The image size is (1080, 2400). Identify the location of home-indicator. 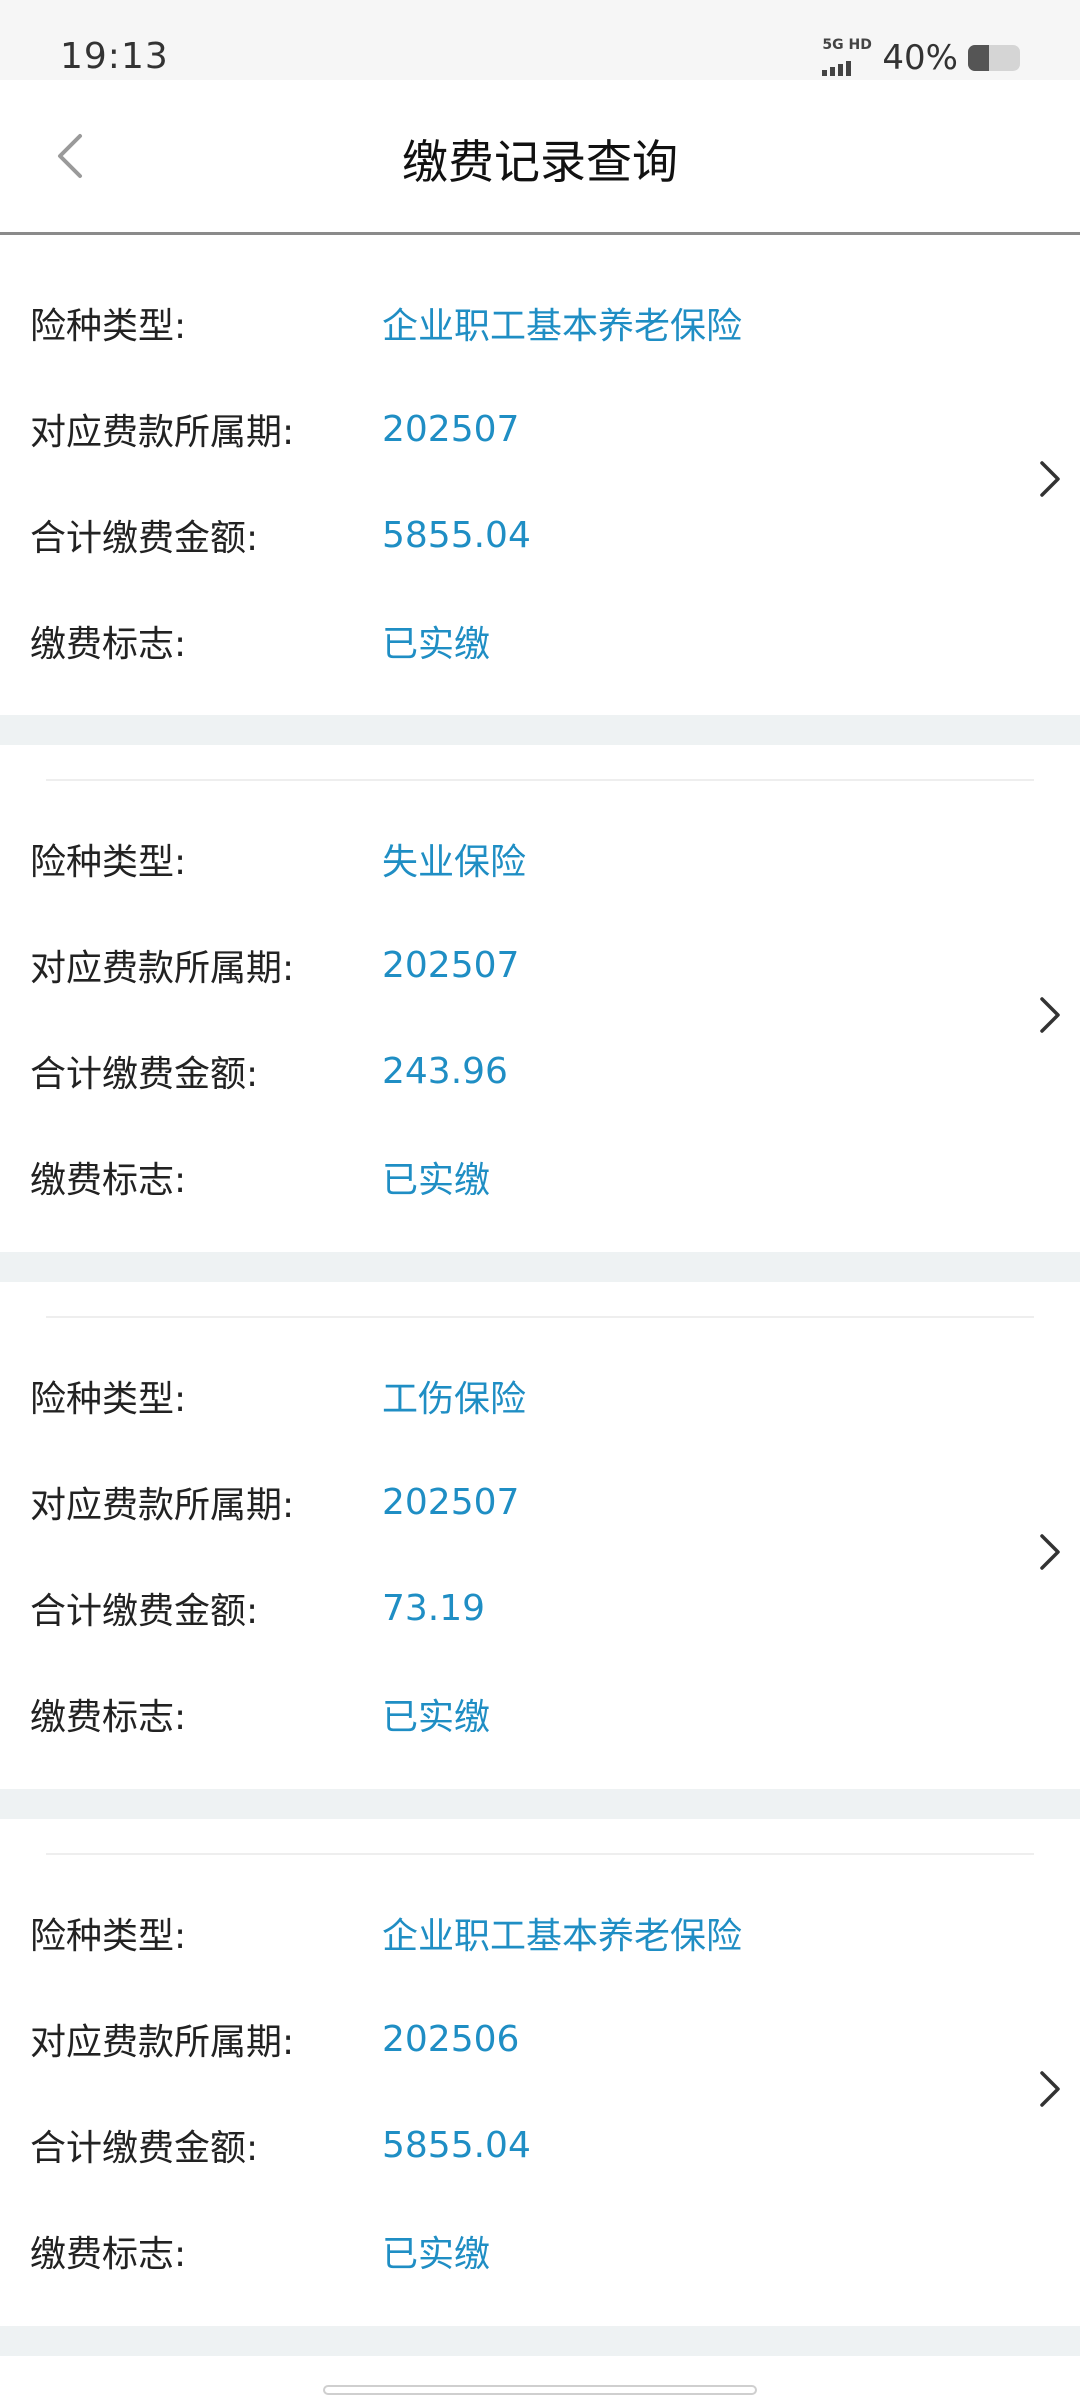
(540, 2390).